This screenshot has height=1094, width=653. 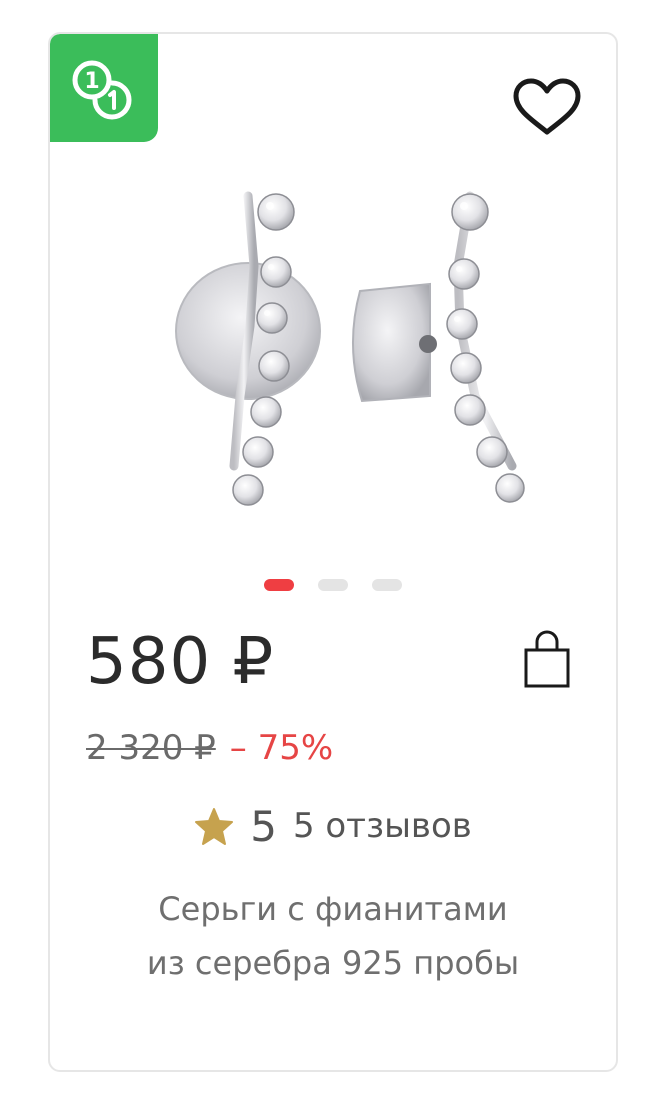 I want to click on rating-score: 5, so click(x=263, y=826).